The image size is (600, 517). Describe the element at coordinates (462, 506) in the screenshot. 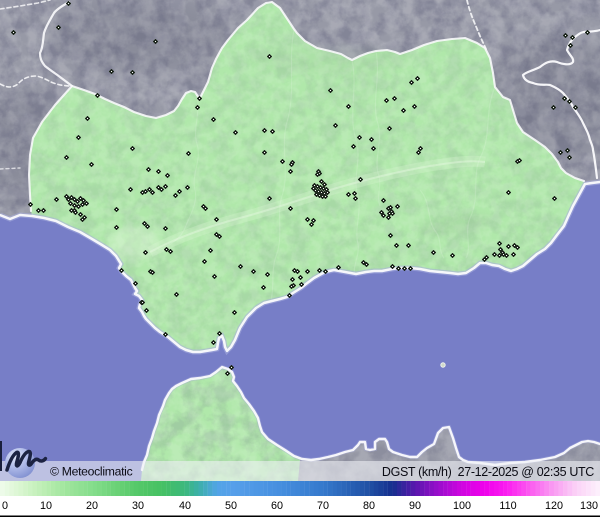

I see `svg-text: 100` at that location.